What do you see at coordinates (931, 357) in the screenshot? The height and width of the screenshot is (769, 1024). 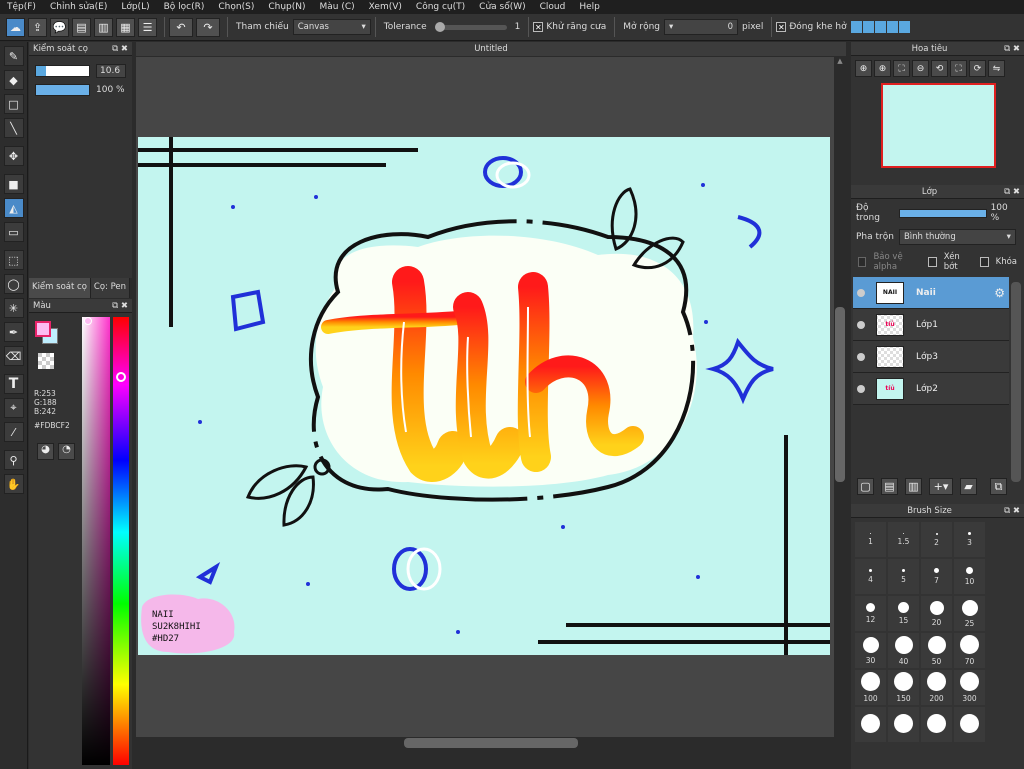 I see `layer-item: Lớp3` at bounding box center [931, 357].